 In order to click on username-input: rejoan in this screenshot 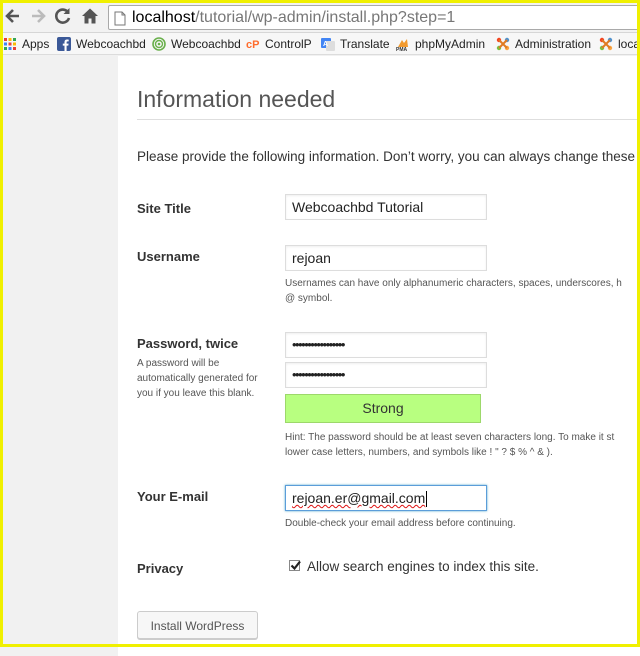, I will do `click(386, 258)`.